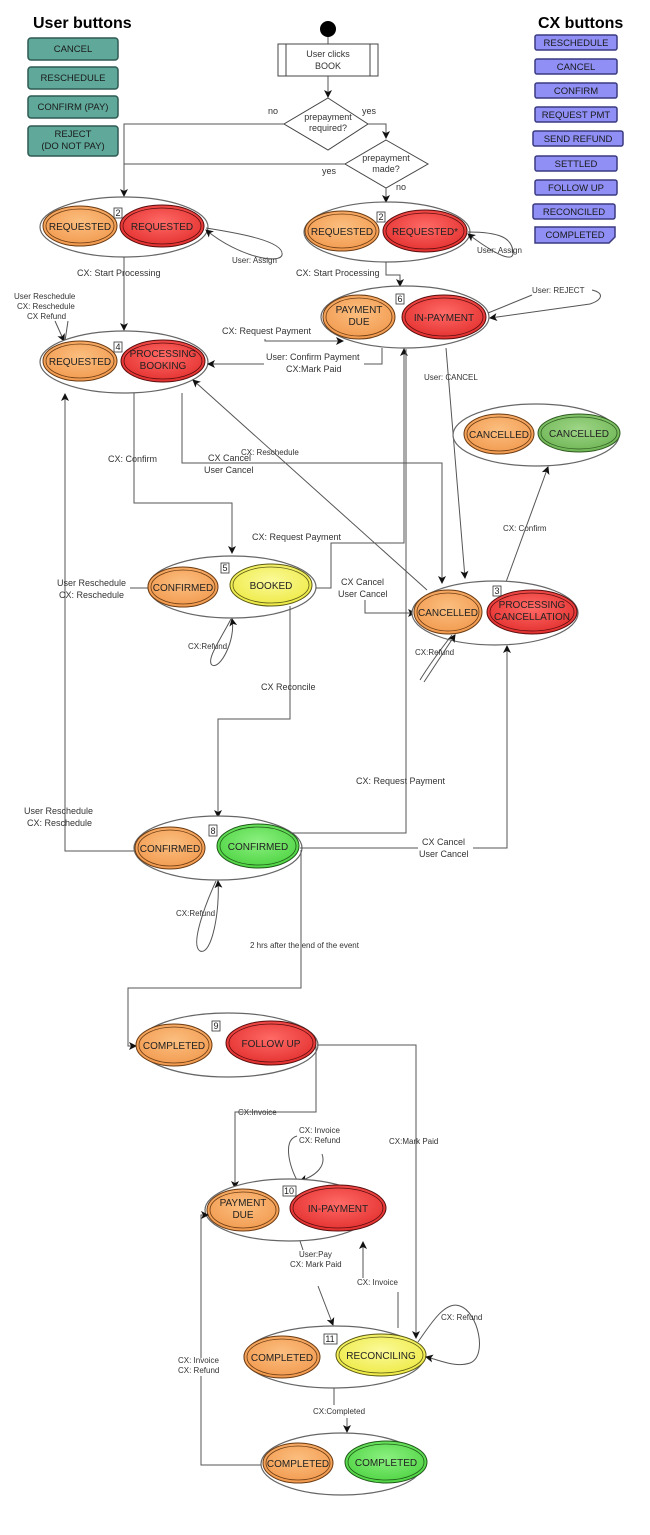  I want to click on user-button-cancel: CANCEL, so click(73, 49).